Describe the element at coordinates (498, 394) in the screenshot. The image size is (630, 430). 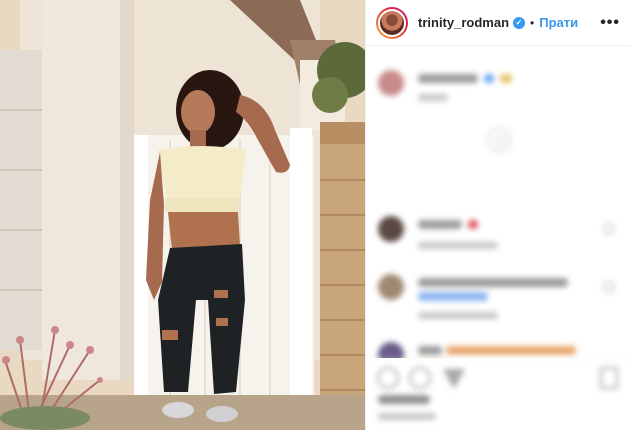
I see `post-actions` at that location.